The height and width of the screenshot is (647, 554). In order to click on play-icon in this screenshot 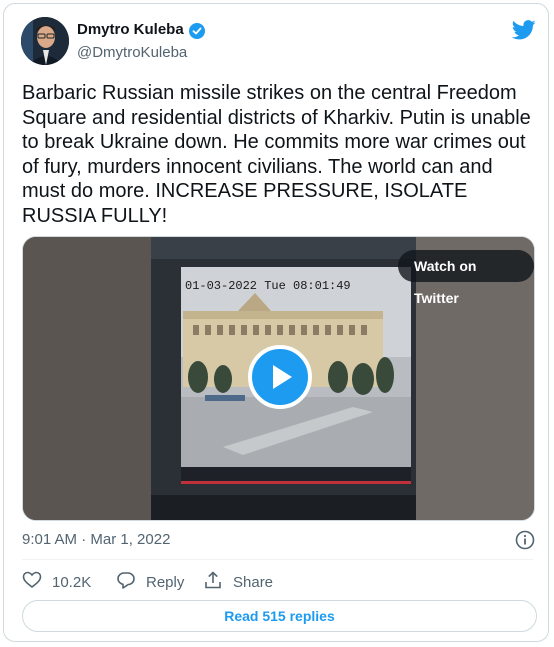, I will do `click(282, 377)`.